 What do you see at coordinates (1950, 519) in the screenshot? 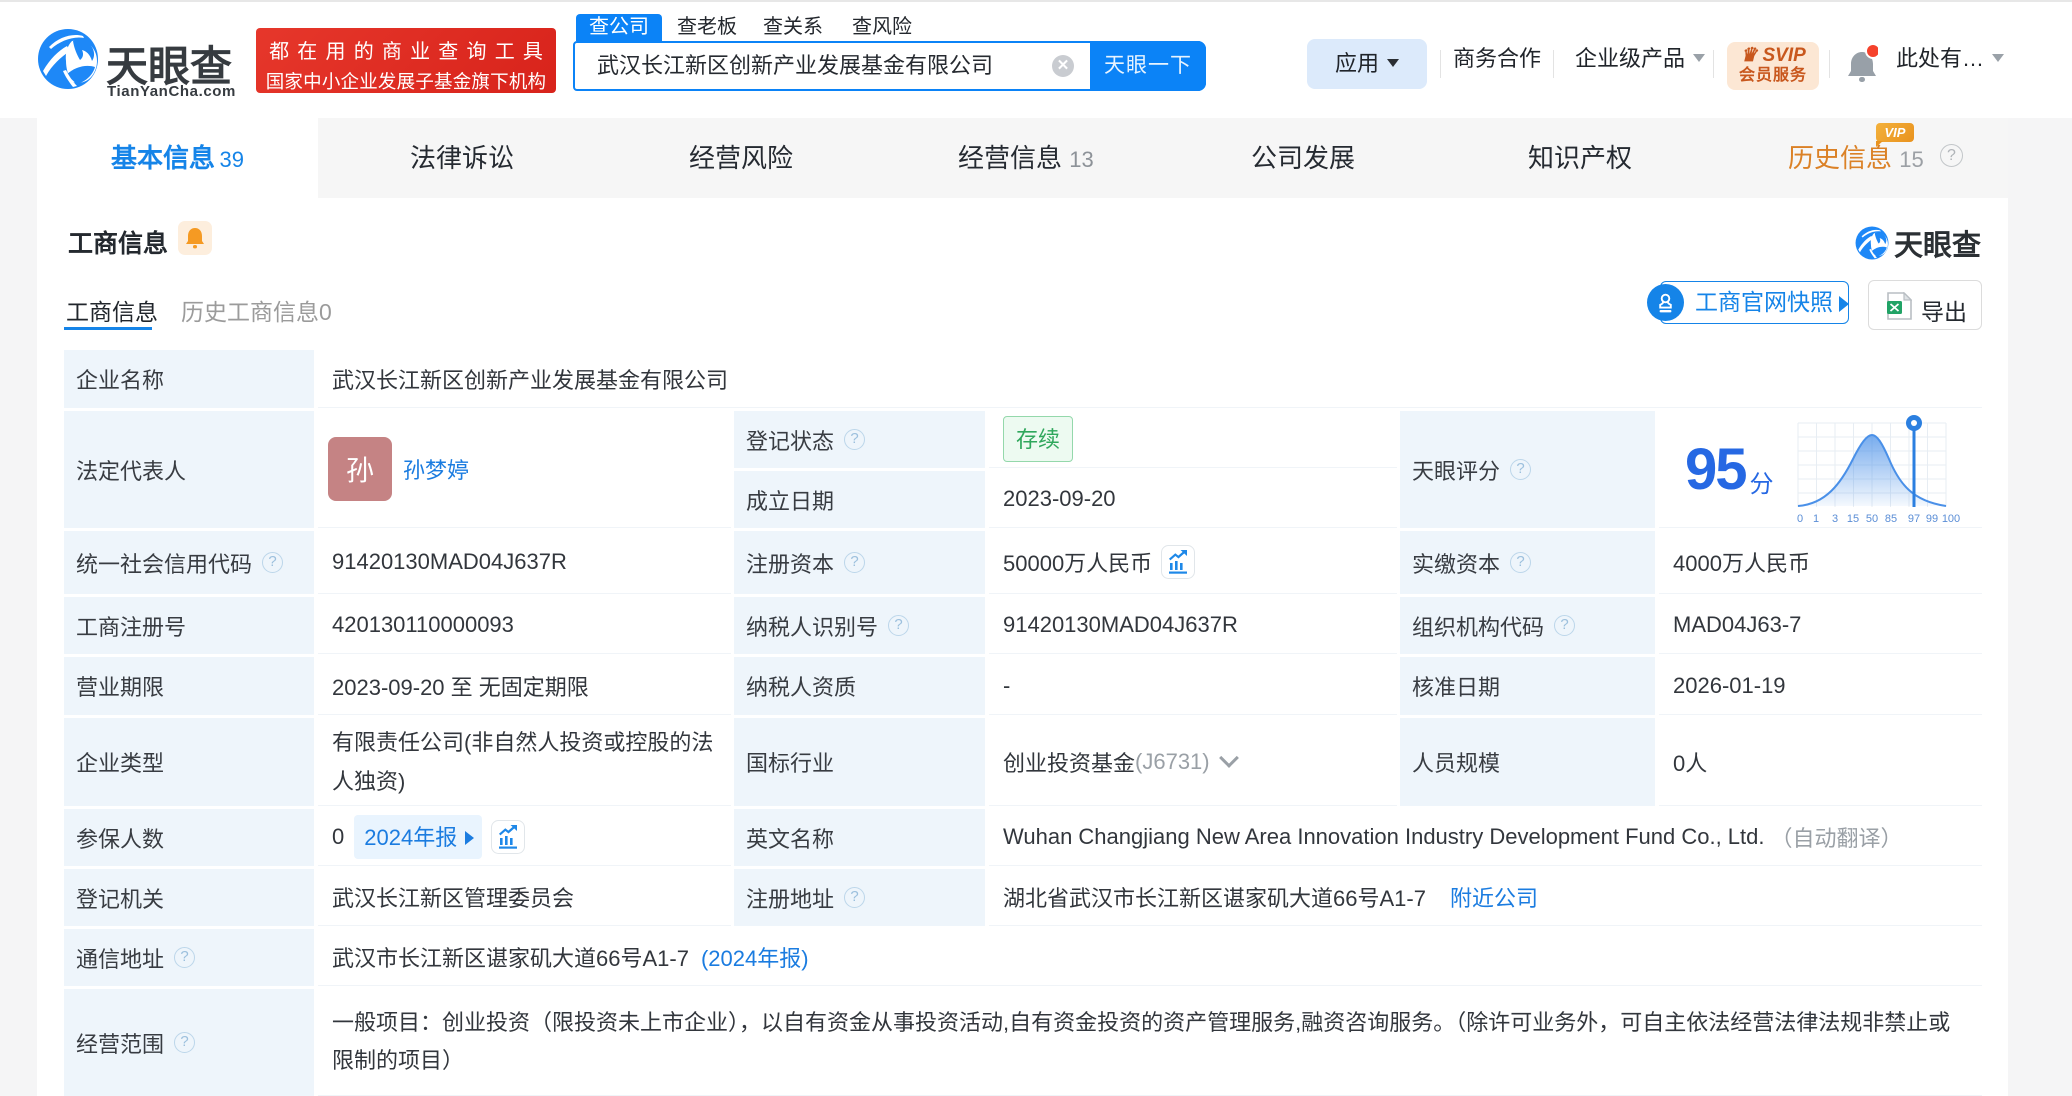
I see `svg-text: 100` at bounding box center [1950, 519].